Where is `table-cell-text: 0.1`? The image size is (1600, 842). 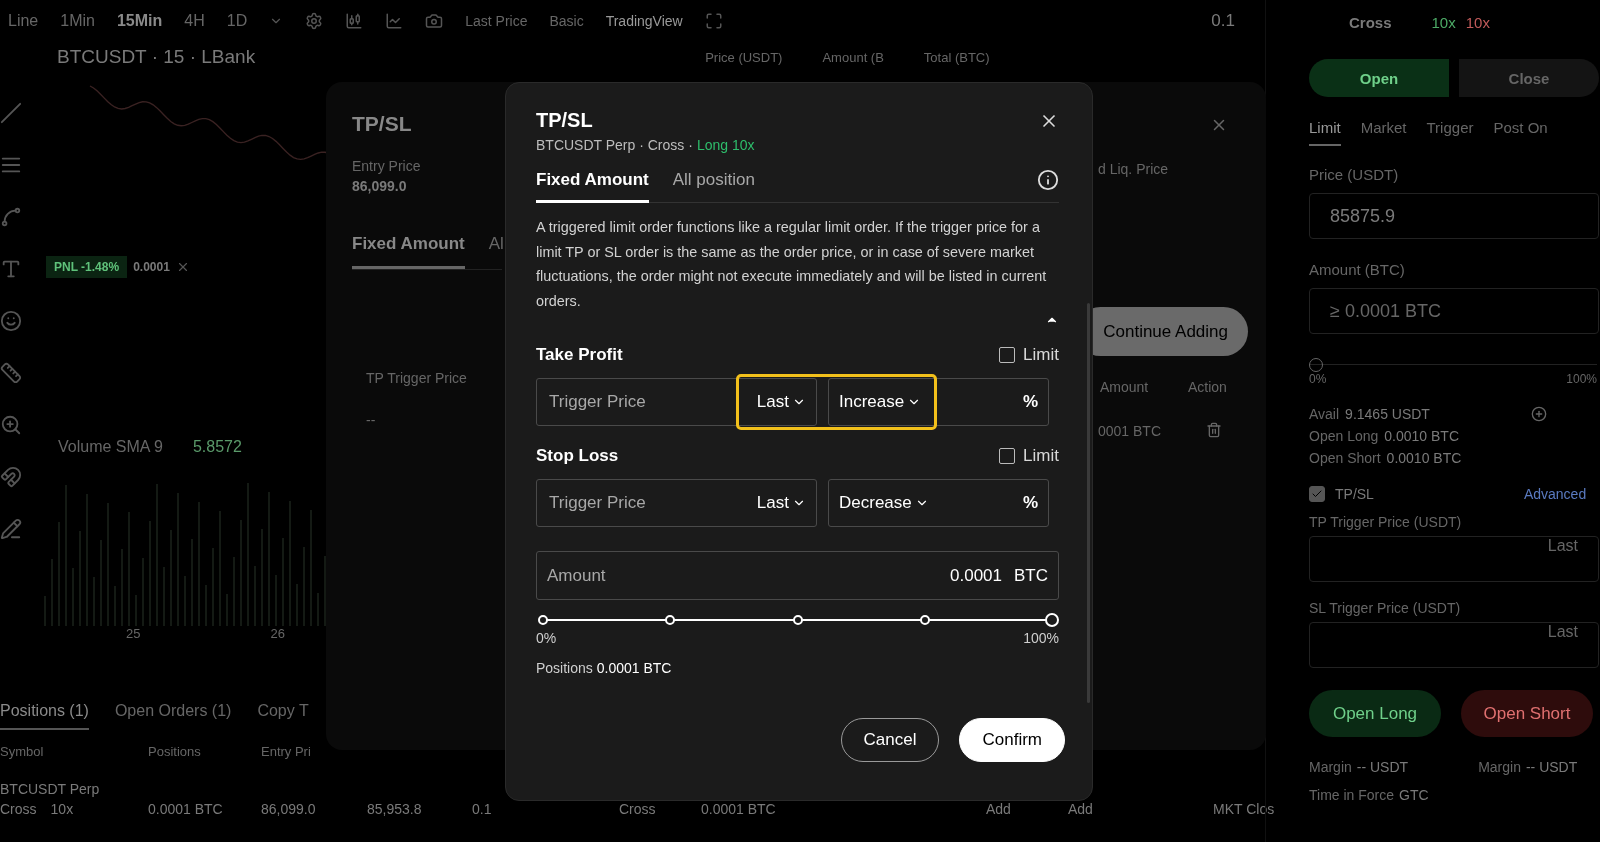 table-cell-text: 0.1 is located at coordinates (482, 809).